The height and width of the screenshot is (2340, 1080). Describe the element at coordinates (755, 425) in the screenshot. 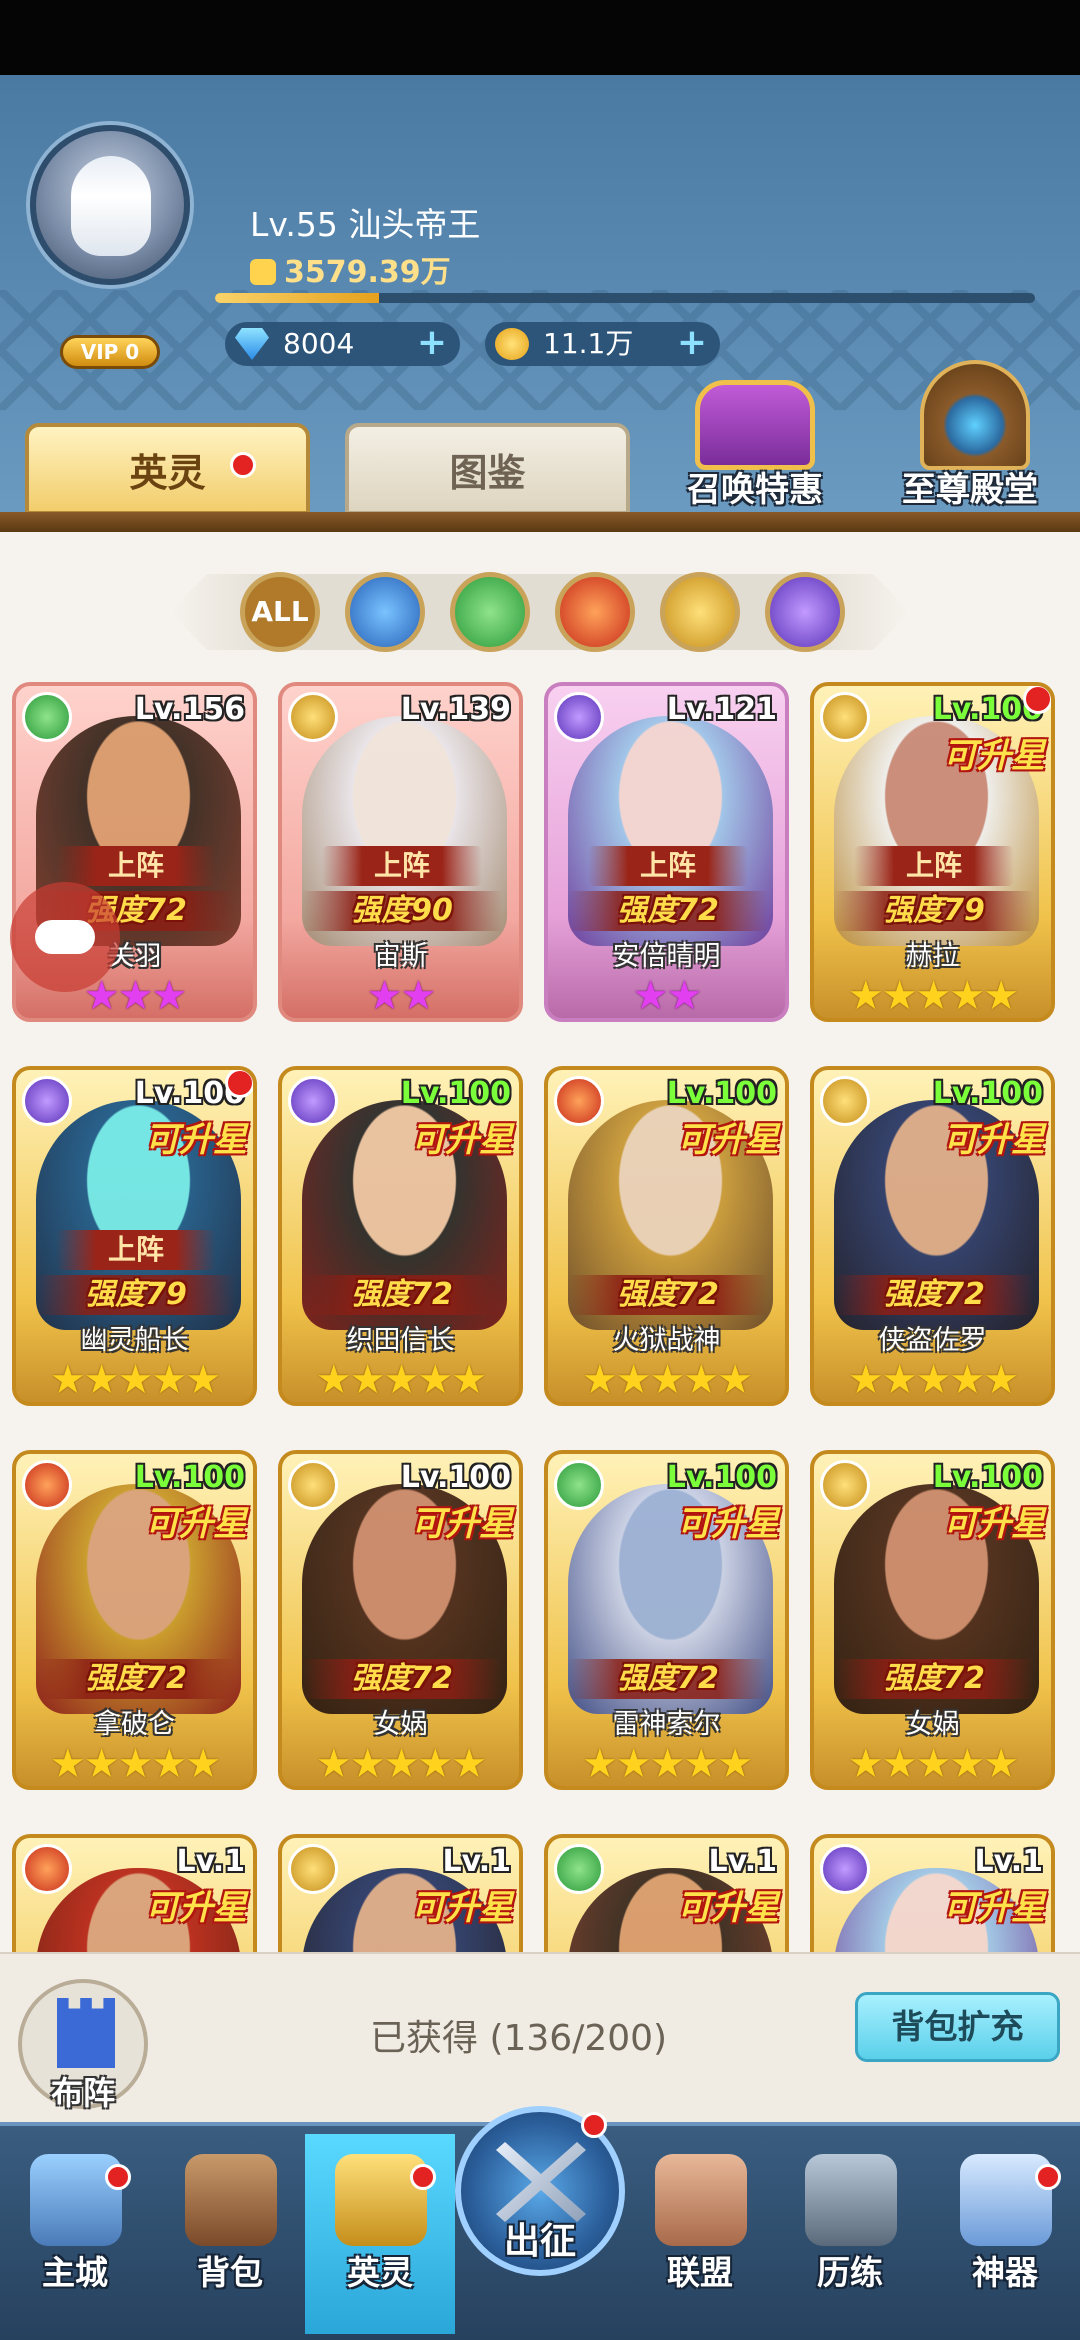

I see `treasure-chest-icon` at that location.